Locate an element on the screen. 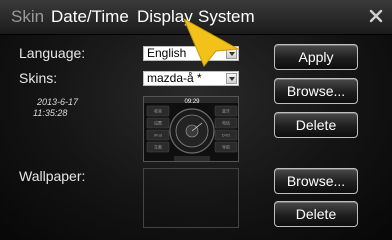  wallpaper-label: Wallpaper: is located at coordinates (52, 176).